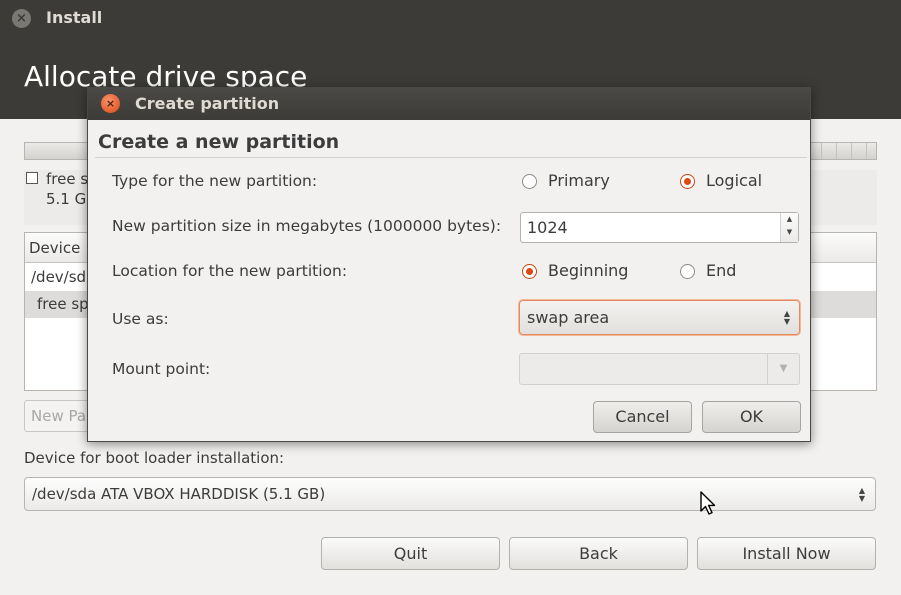  What do you see at coordinates (219, 142) in the screenshot?
I see `dialog-heading: Create a new partition` at bounding box center [219, 142].